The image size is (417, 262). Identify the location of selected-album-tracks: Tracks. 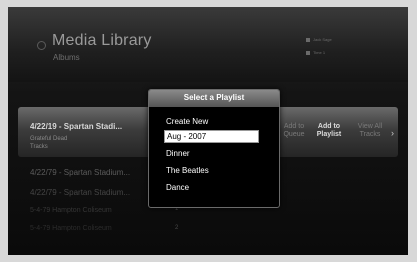
(39, 147).